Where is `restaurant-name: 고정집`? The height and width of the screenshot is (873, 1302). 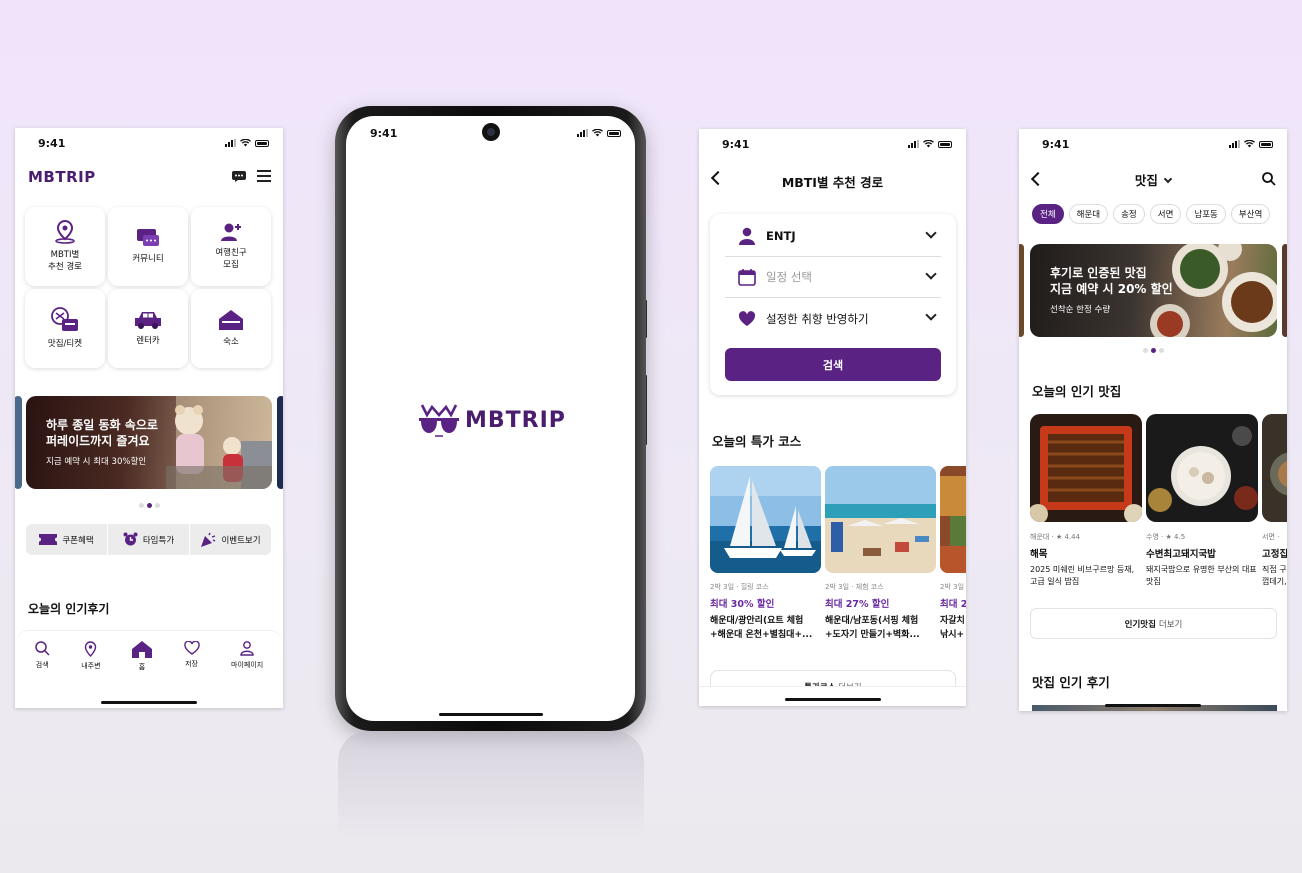 restaurant-name: 고정집 is located at coordinates (1274, 554).